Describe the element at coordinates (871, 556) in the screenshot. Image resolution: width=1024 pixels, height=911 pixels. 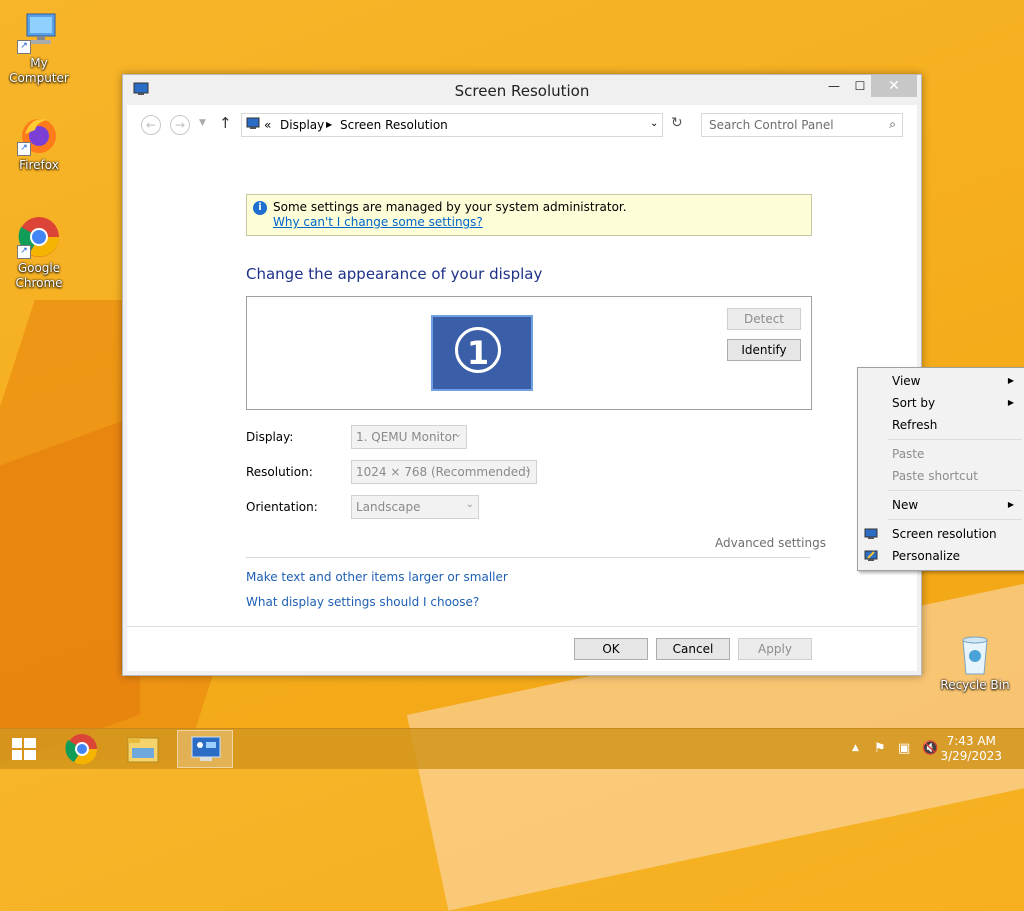
I see `personalize-icon` at that location.